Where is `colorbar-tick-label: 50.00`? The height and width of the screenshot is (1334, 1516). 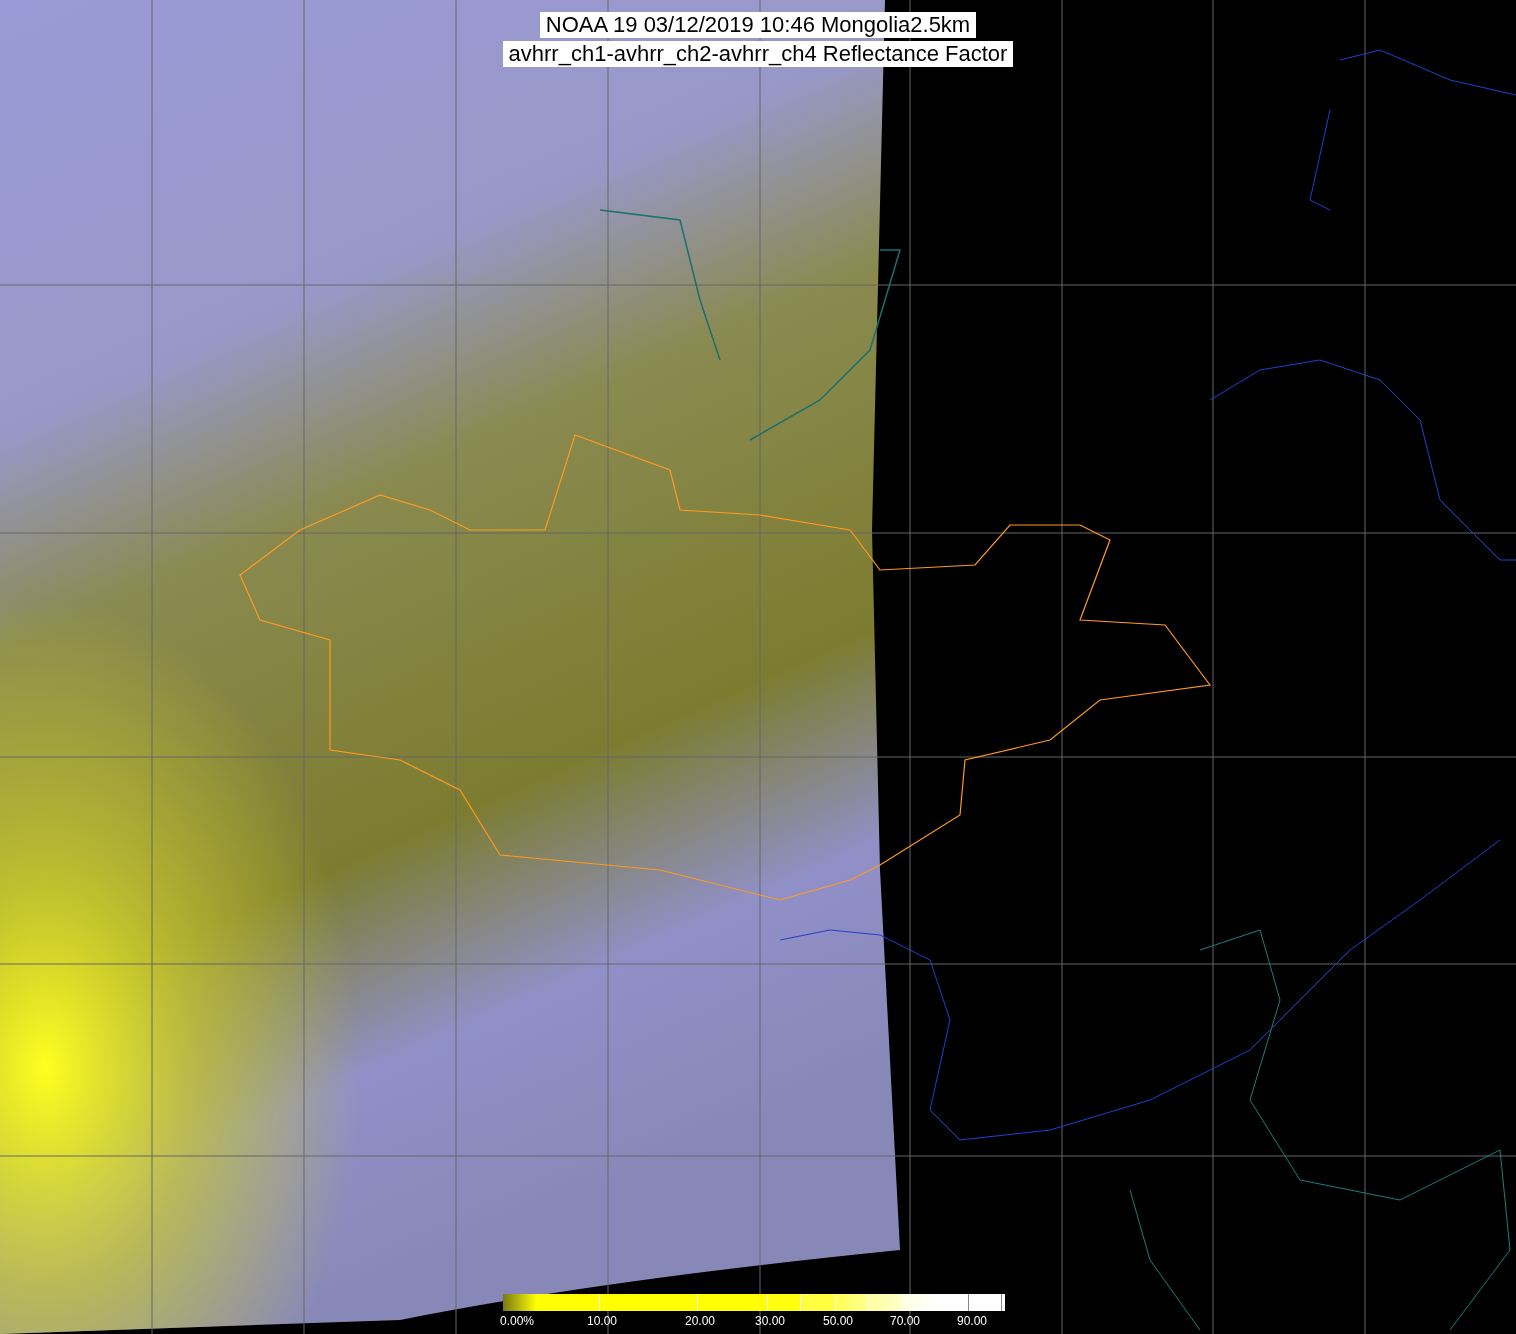
colorbar-tick-label: 50.00 is located at coordinates (838, 1321).